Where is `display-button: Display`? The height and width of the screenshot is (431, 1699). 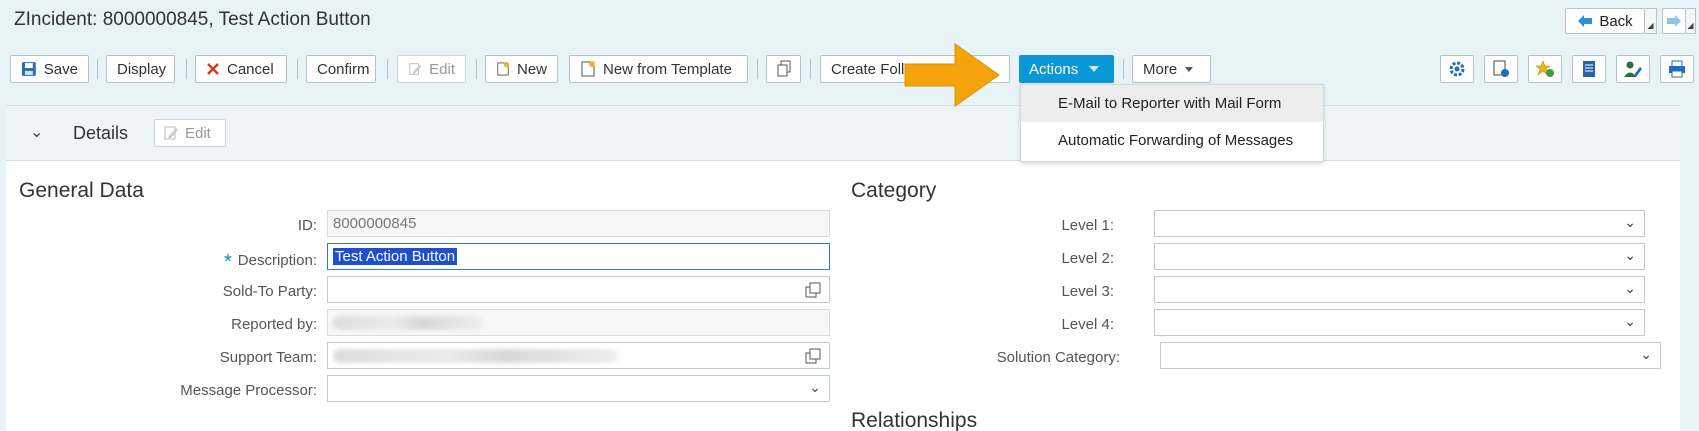 display-button: Display is located at coordinates (140, 69).